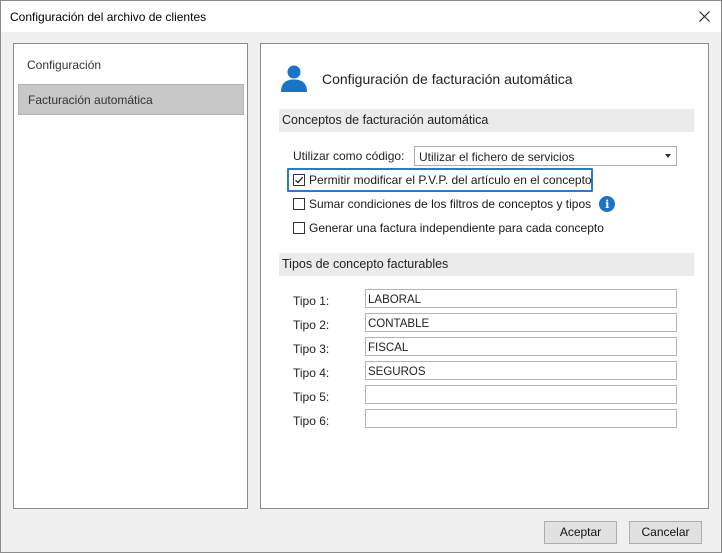 The image size is (722, 553). What do you see at coordinates (361, 16) in the screenshot?
I see `title-bar: Configuración del archivo de clientes` at bounding box center [361, 16].